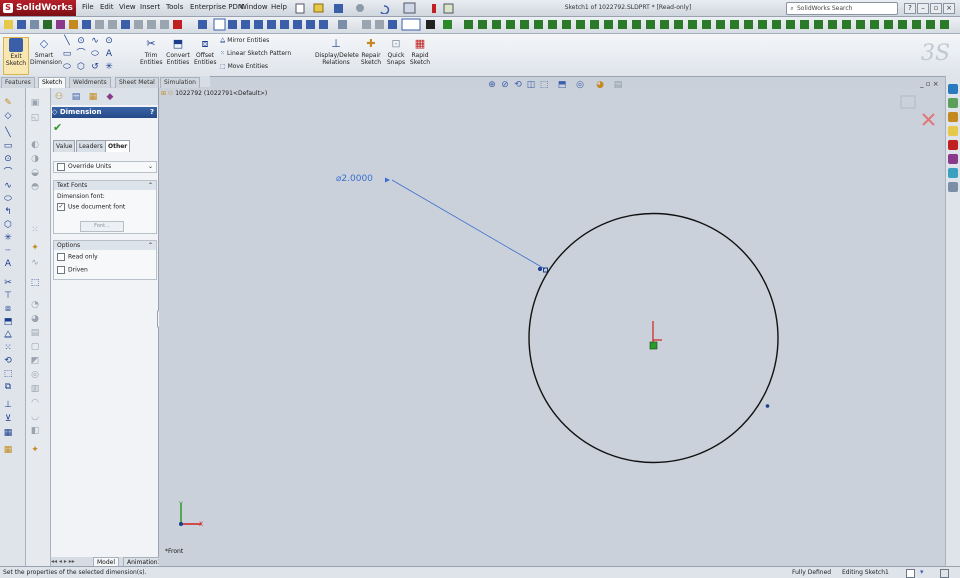  Describe the element at coordinates (8, 309) in the screenshot. I see `offset-icon-v: ⧈` at that location.